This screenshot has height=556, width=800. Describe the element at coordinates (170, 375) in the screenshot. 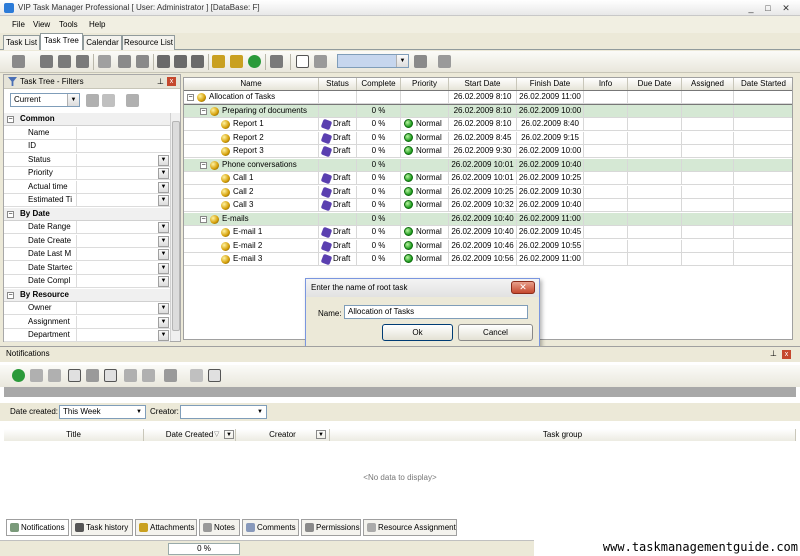

I see `columns-icon` at that location.